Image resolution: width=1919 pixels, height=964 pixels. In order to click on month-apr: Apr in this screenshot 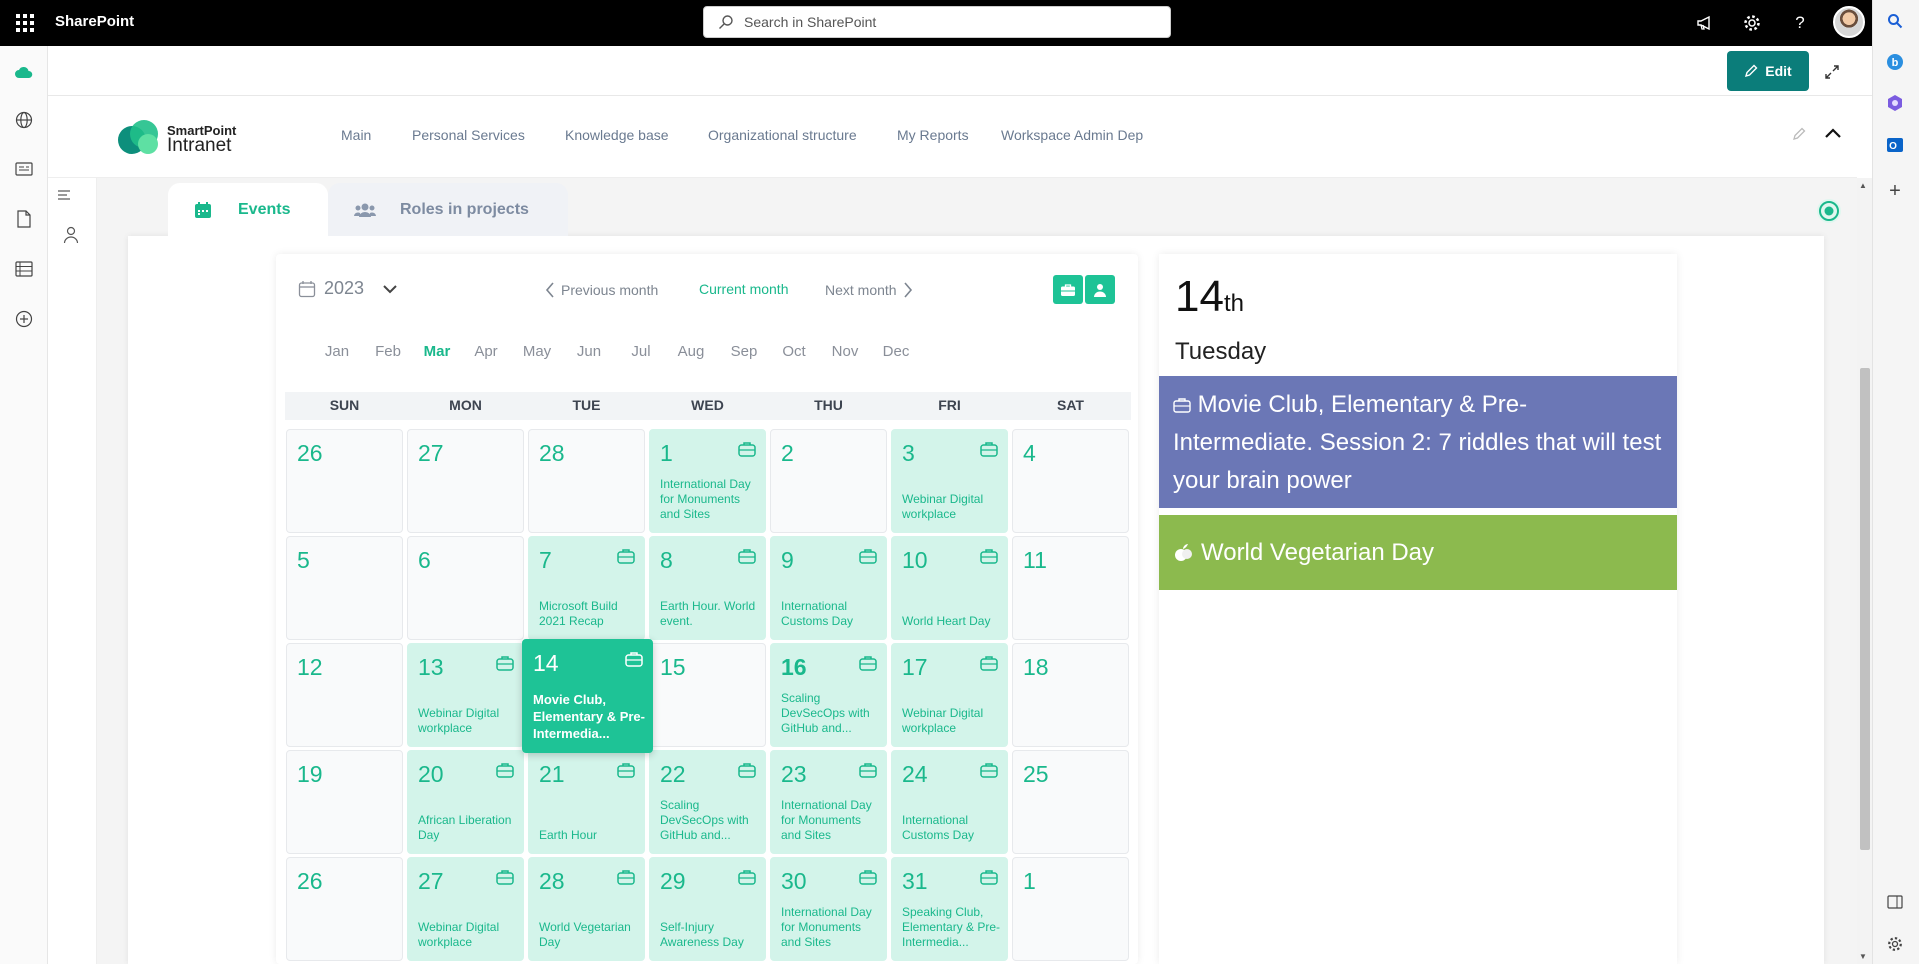, I will do `click(486, 351)`.